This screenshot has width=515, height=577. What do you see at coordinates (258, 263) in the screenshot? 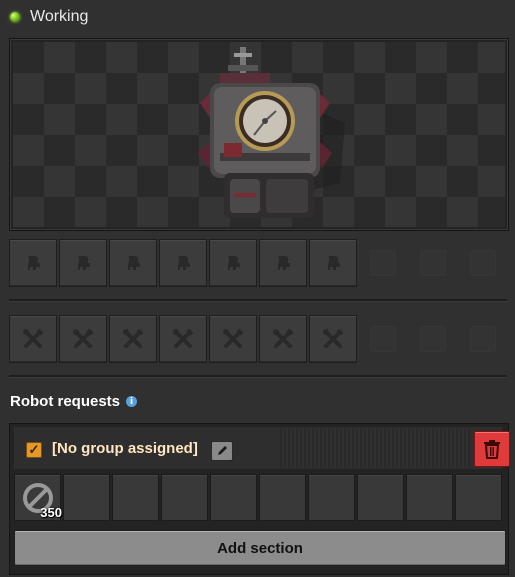
I see `robot-slot-row` at bounding box center [258, 263].